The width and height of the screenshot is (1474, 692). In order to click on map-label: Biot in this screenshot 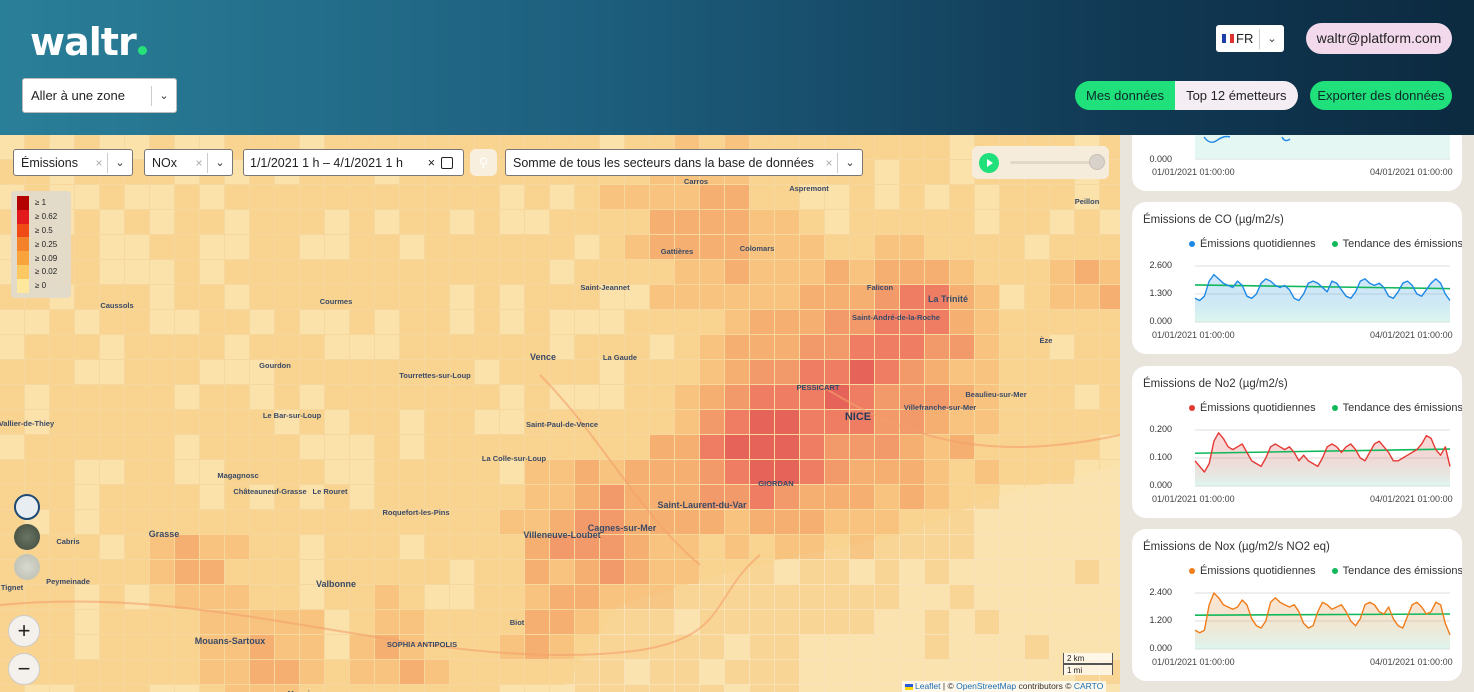, I will do `click(517, 622)`.